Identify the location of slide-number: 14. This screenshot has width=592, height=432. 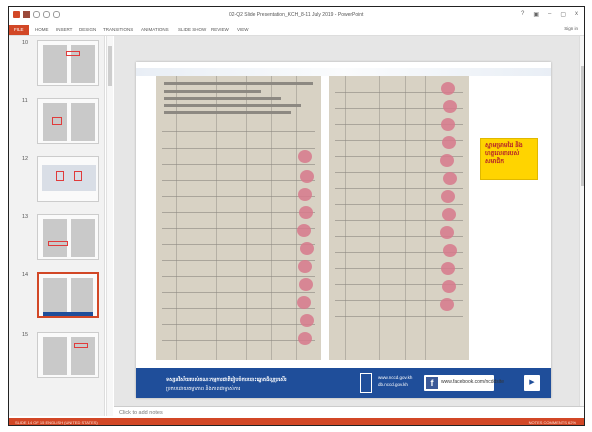
(25, 275).